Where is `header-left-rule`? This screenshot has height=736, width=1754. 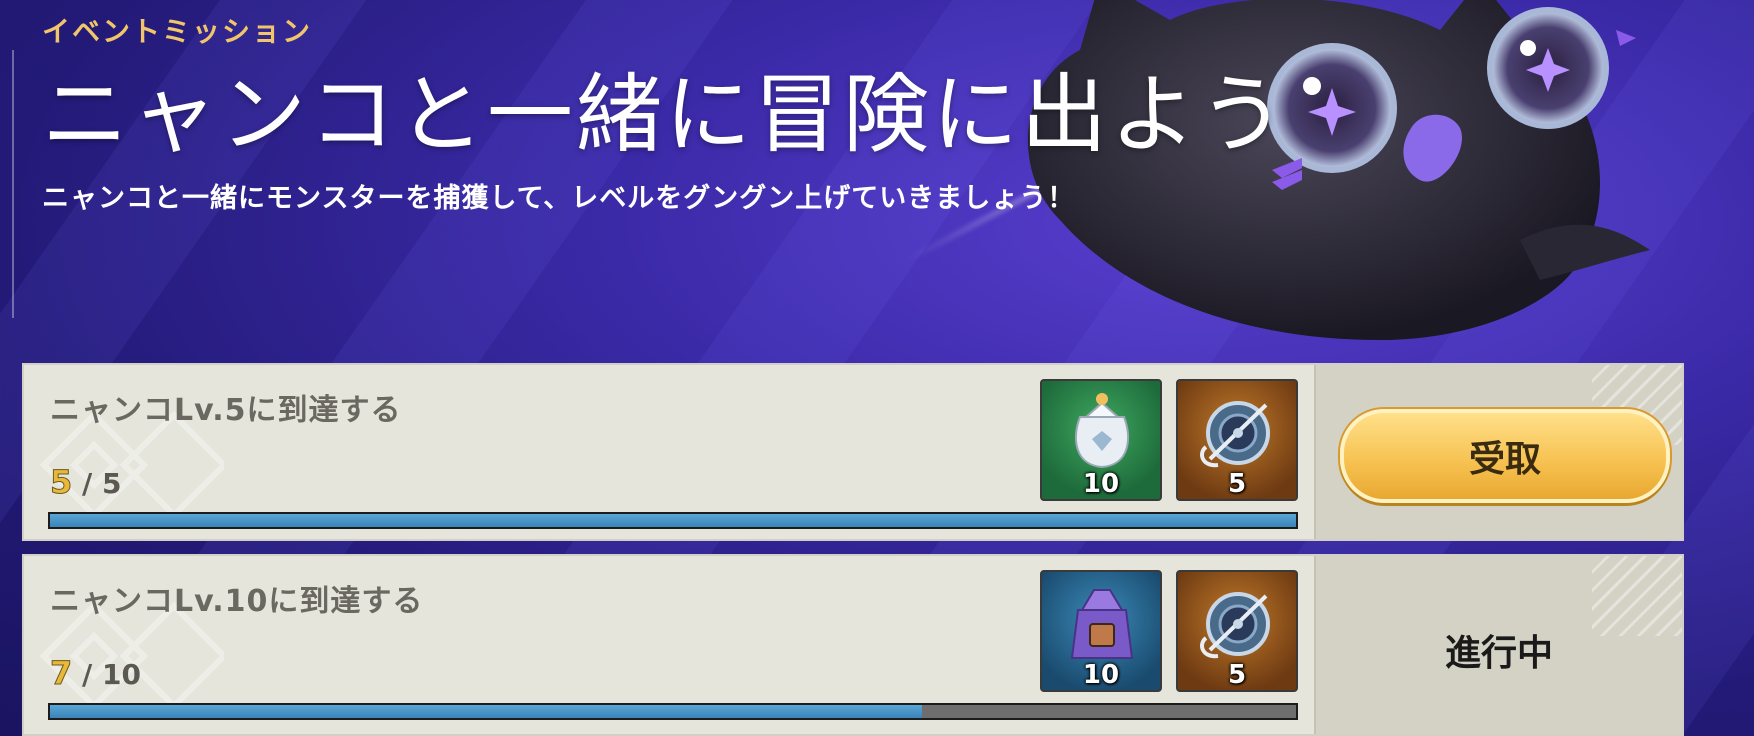
header-left-rule is located at coordinates (13, 184).